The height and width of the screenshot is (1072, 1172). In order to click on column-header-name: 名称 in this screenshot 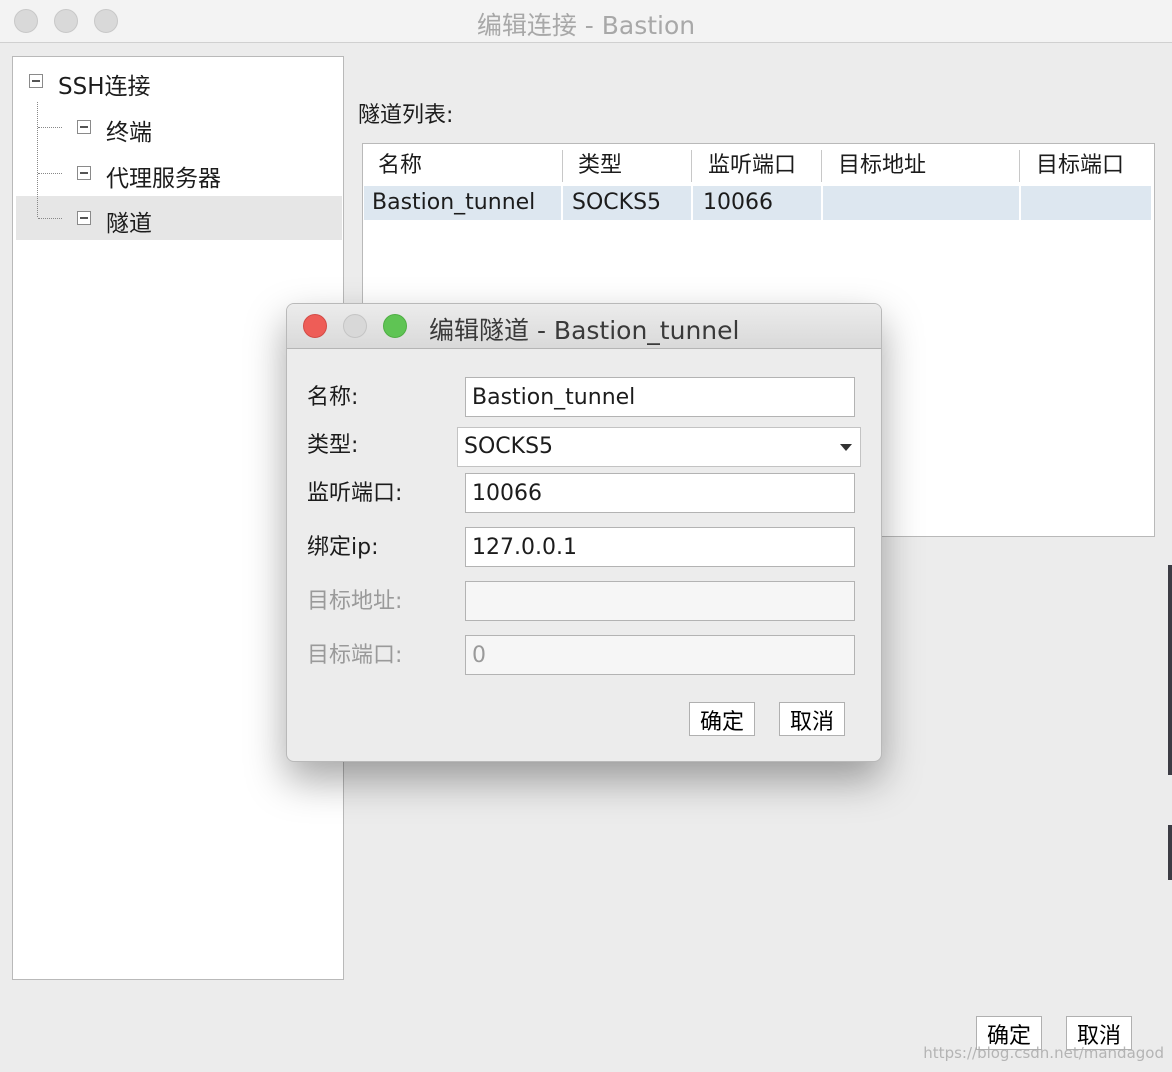, I will do `click(400, 166)`.